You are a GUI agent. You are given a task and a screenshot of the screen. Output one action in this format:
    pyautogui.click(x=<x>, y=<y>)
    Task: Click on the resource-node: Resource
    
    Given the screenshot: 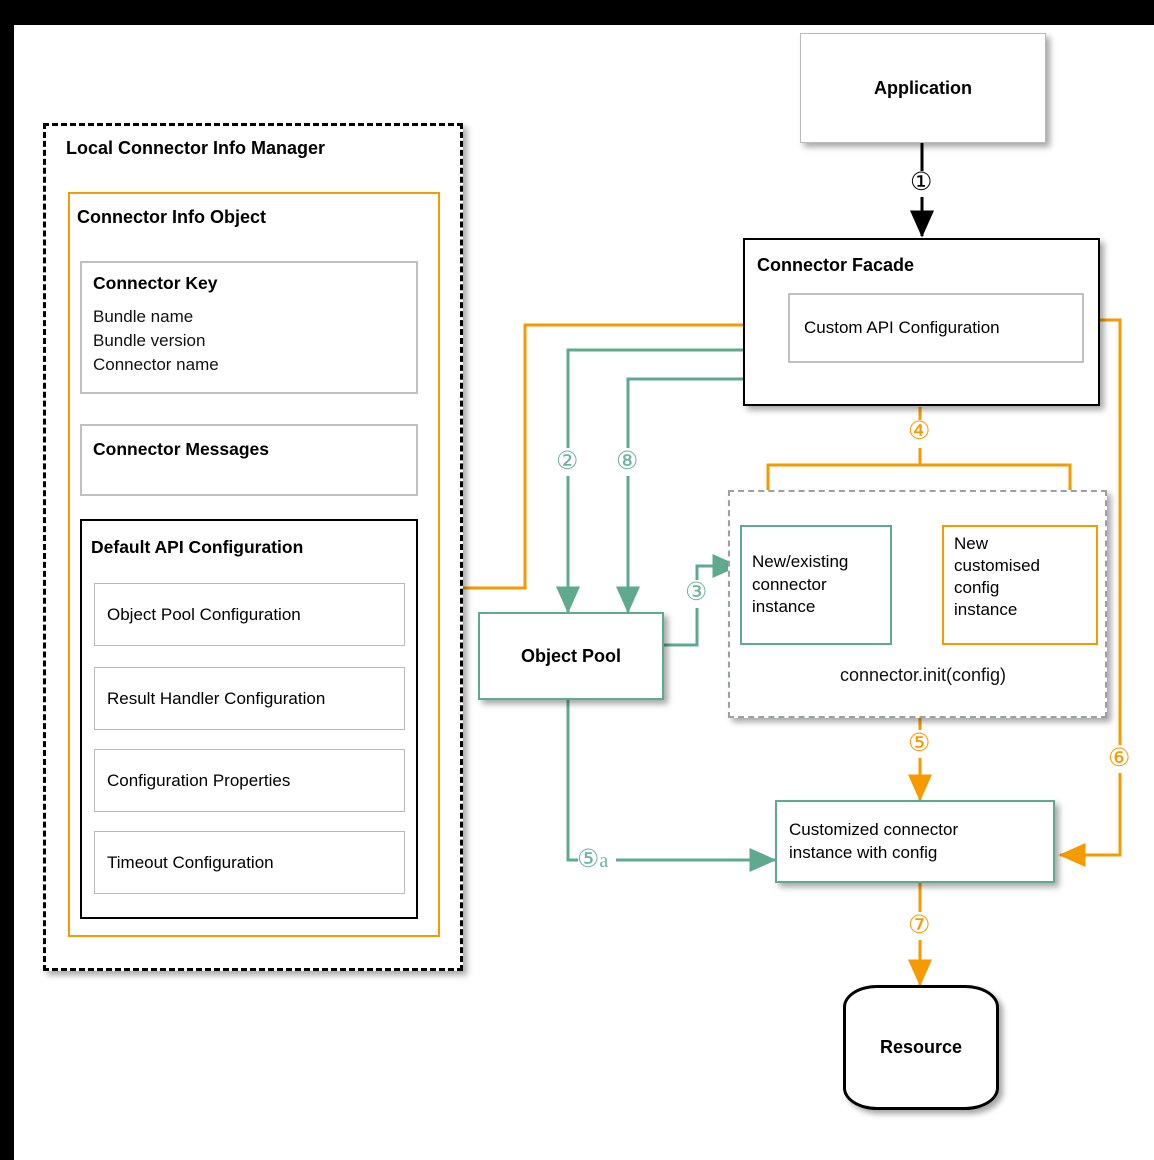 What is the action you would take?
    pyautogui.click(x=921, y=1047)
    